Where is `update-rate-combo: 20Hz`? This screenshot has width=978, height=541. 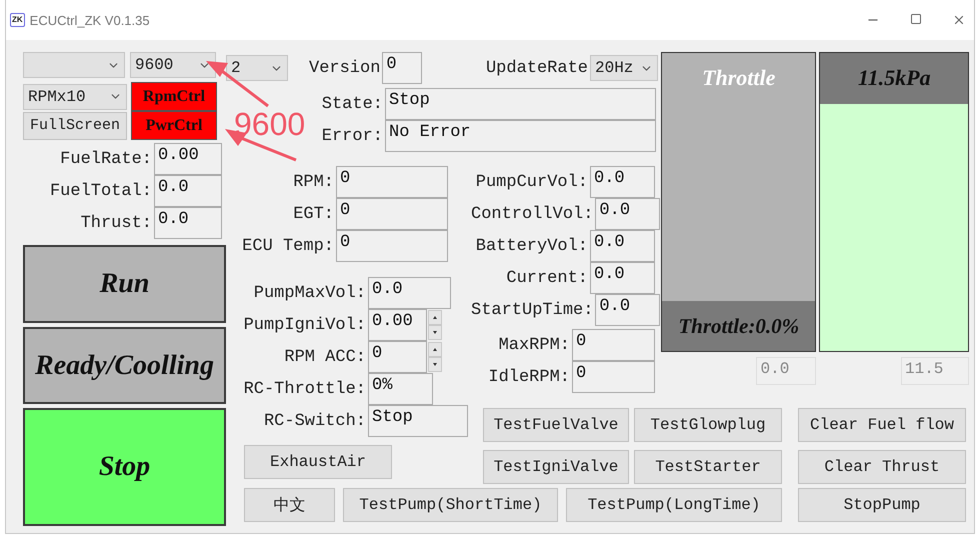
update-rate-combo: 20Hz is located at coordinates (624, 68).